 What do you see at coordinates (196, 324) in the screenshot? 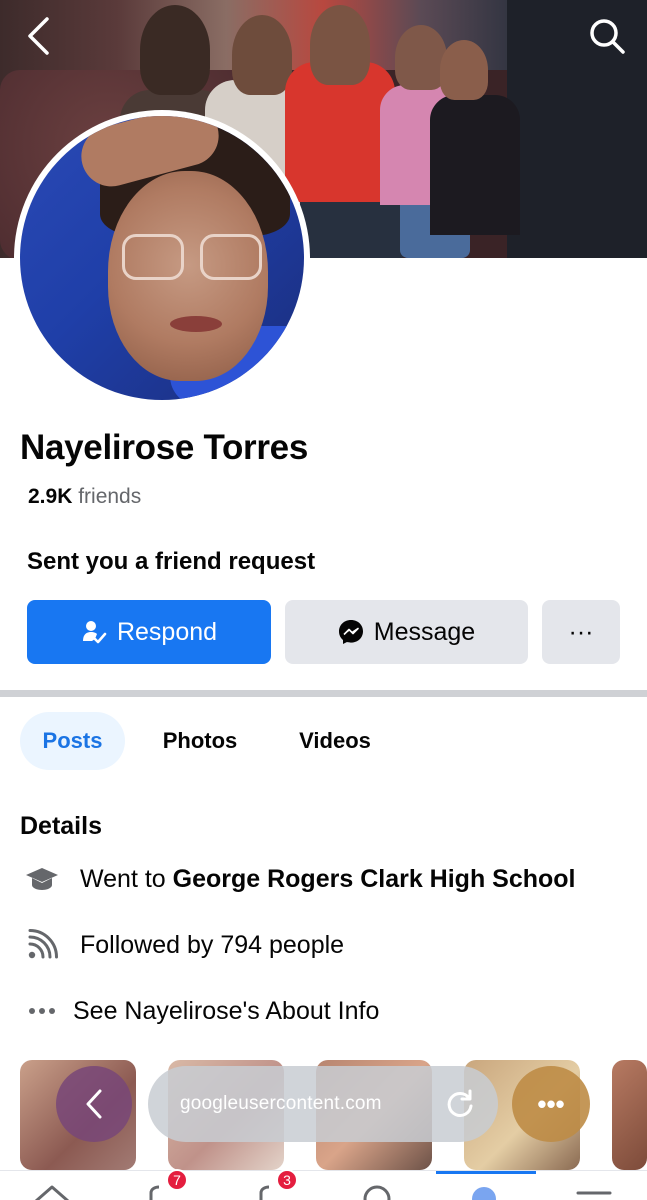
I see `avatar-lips` at bounding box center [196, 324].